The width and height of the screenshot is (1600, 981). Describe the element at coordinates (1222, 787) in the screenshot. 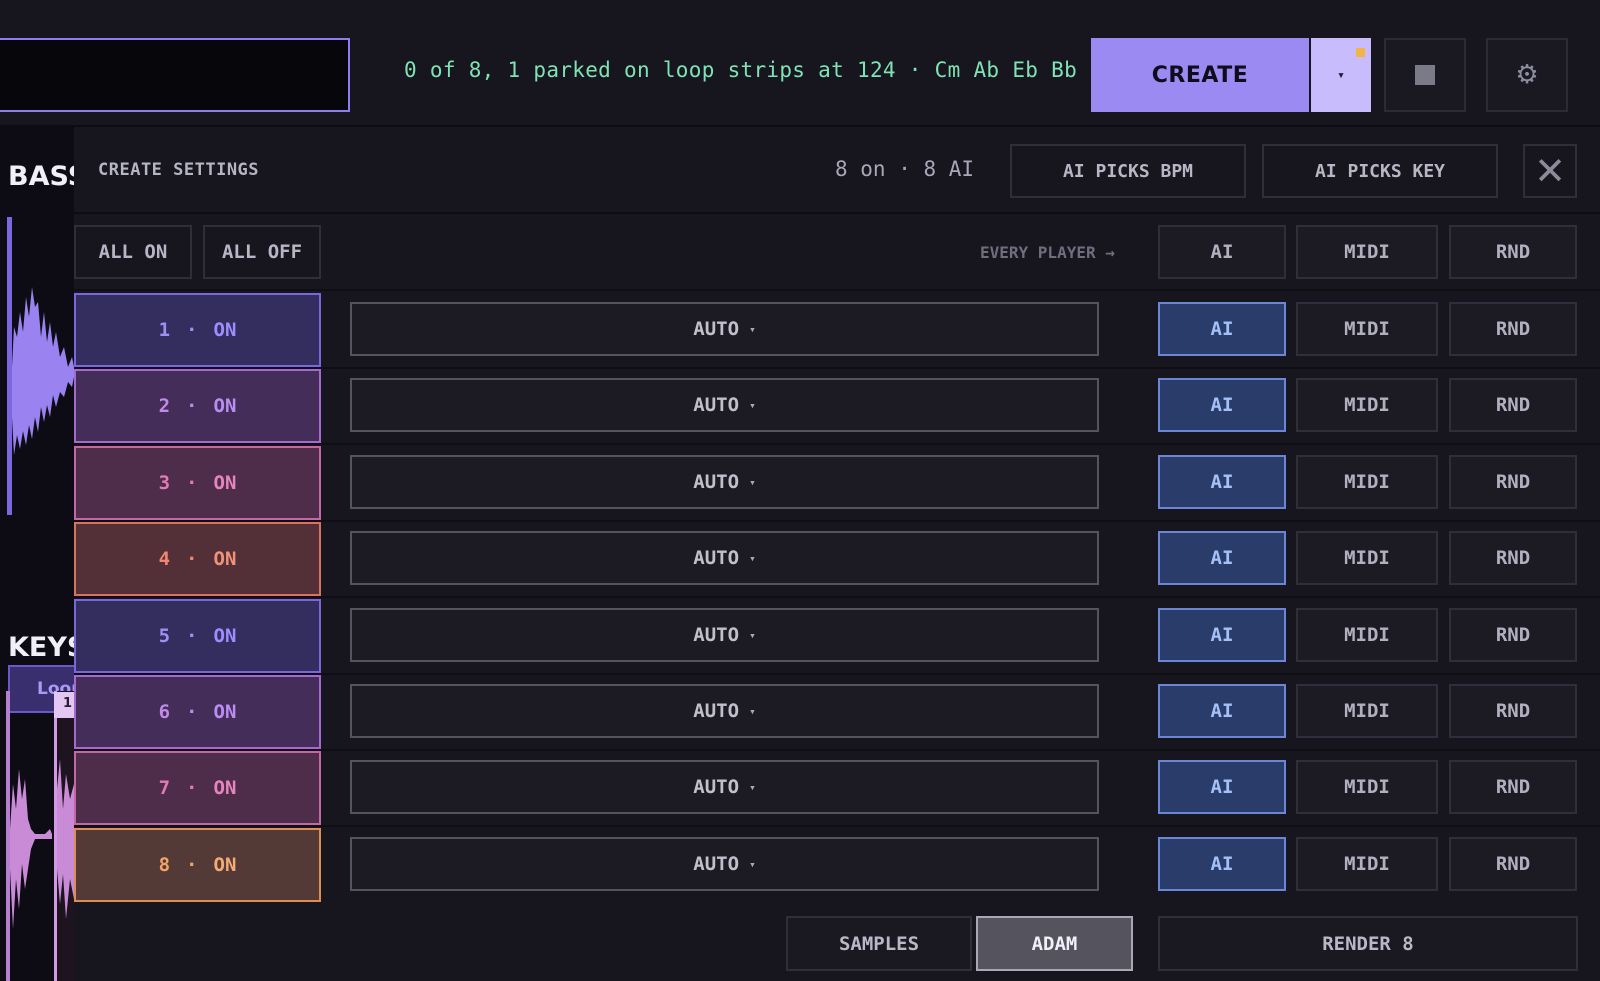

I see `player-7-ai-button: AI` at that location.